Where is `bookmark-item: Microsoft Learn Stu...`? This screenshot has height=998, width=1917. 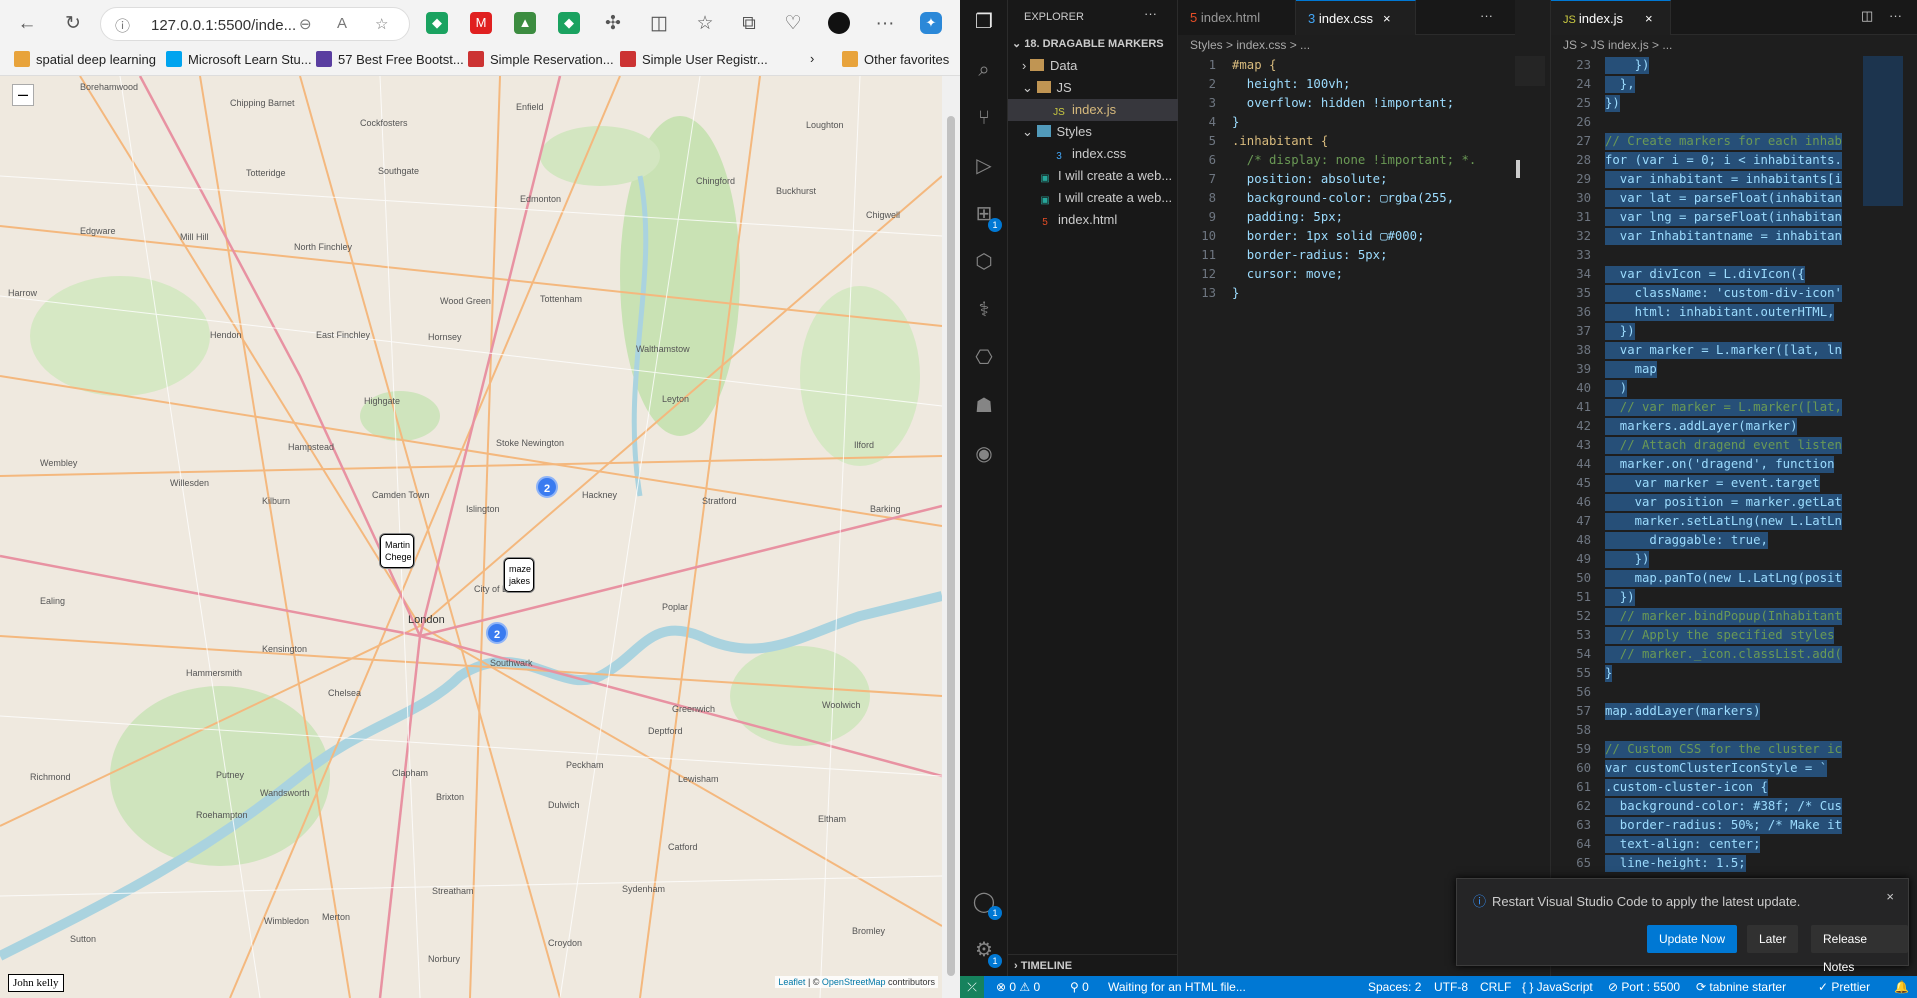
bookmark-item: Microsoft Learn Stu... is located at coordinates (239, 61).